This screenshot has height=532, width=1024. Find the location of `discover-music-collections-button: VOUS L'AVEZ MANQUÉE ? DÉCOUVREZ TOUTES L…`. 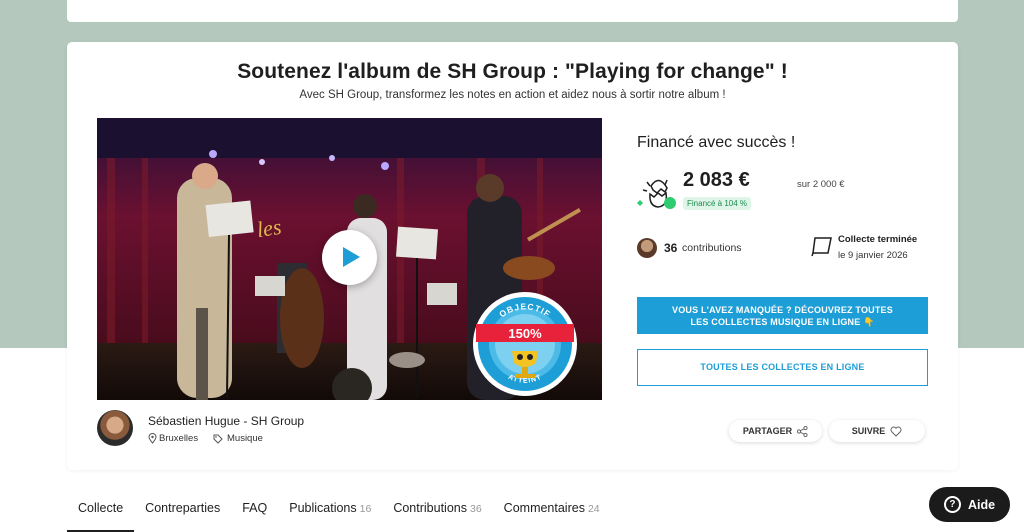

discover-music-collections-button: VOUS L'AVEZ MANQUÉE ? DÉCOUVREZ TOUTES L… is located at coordinates (782, 315).